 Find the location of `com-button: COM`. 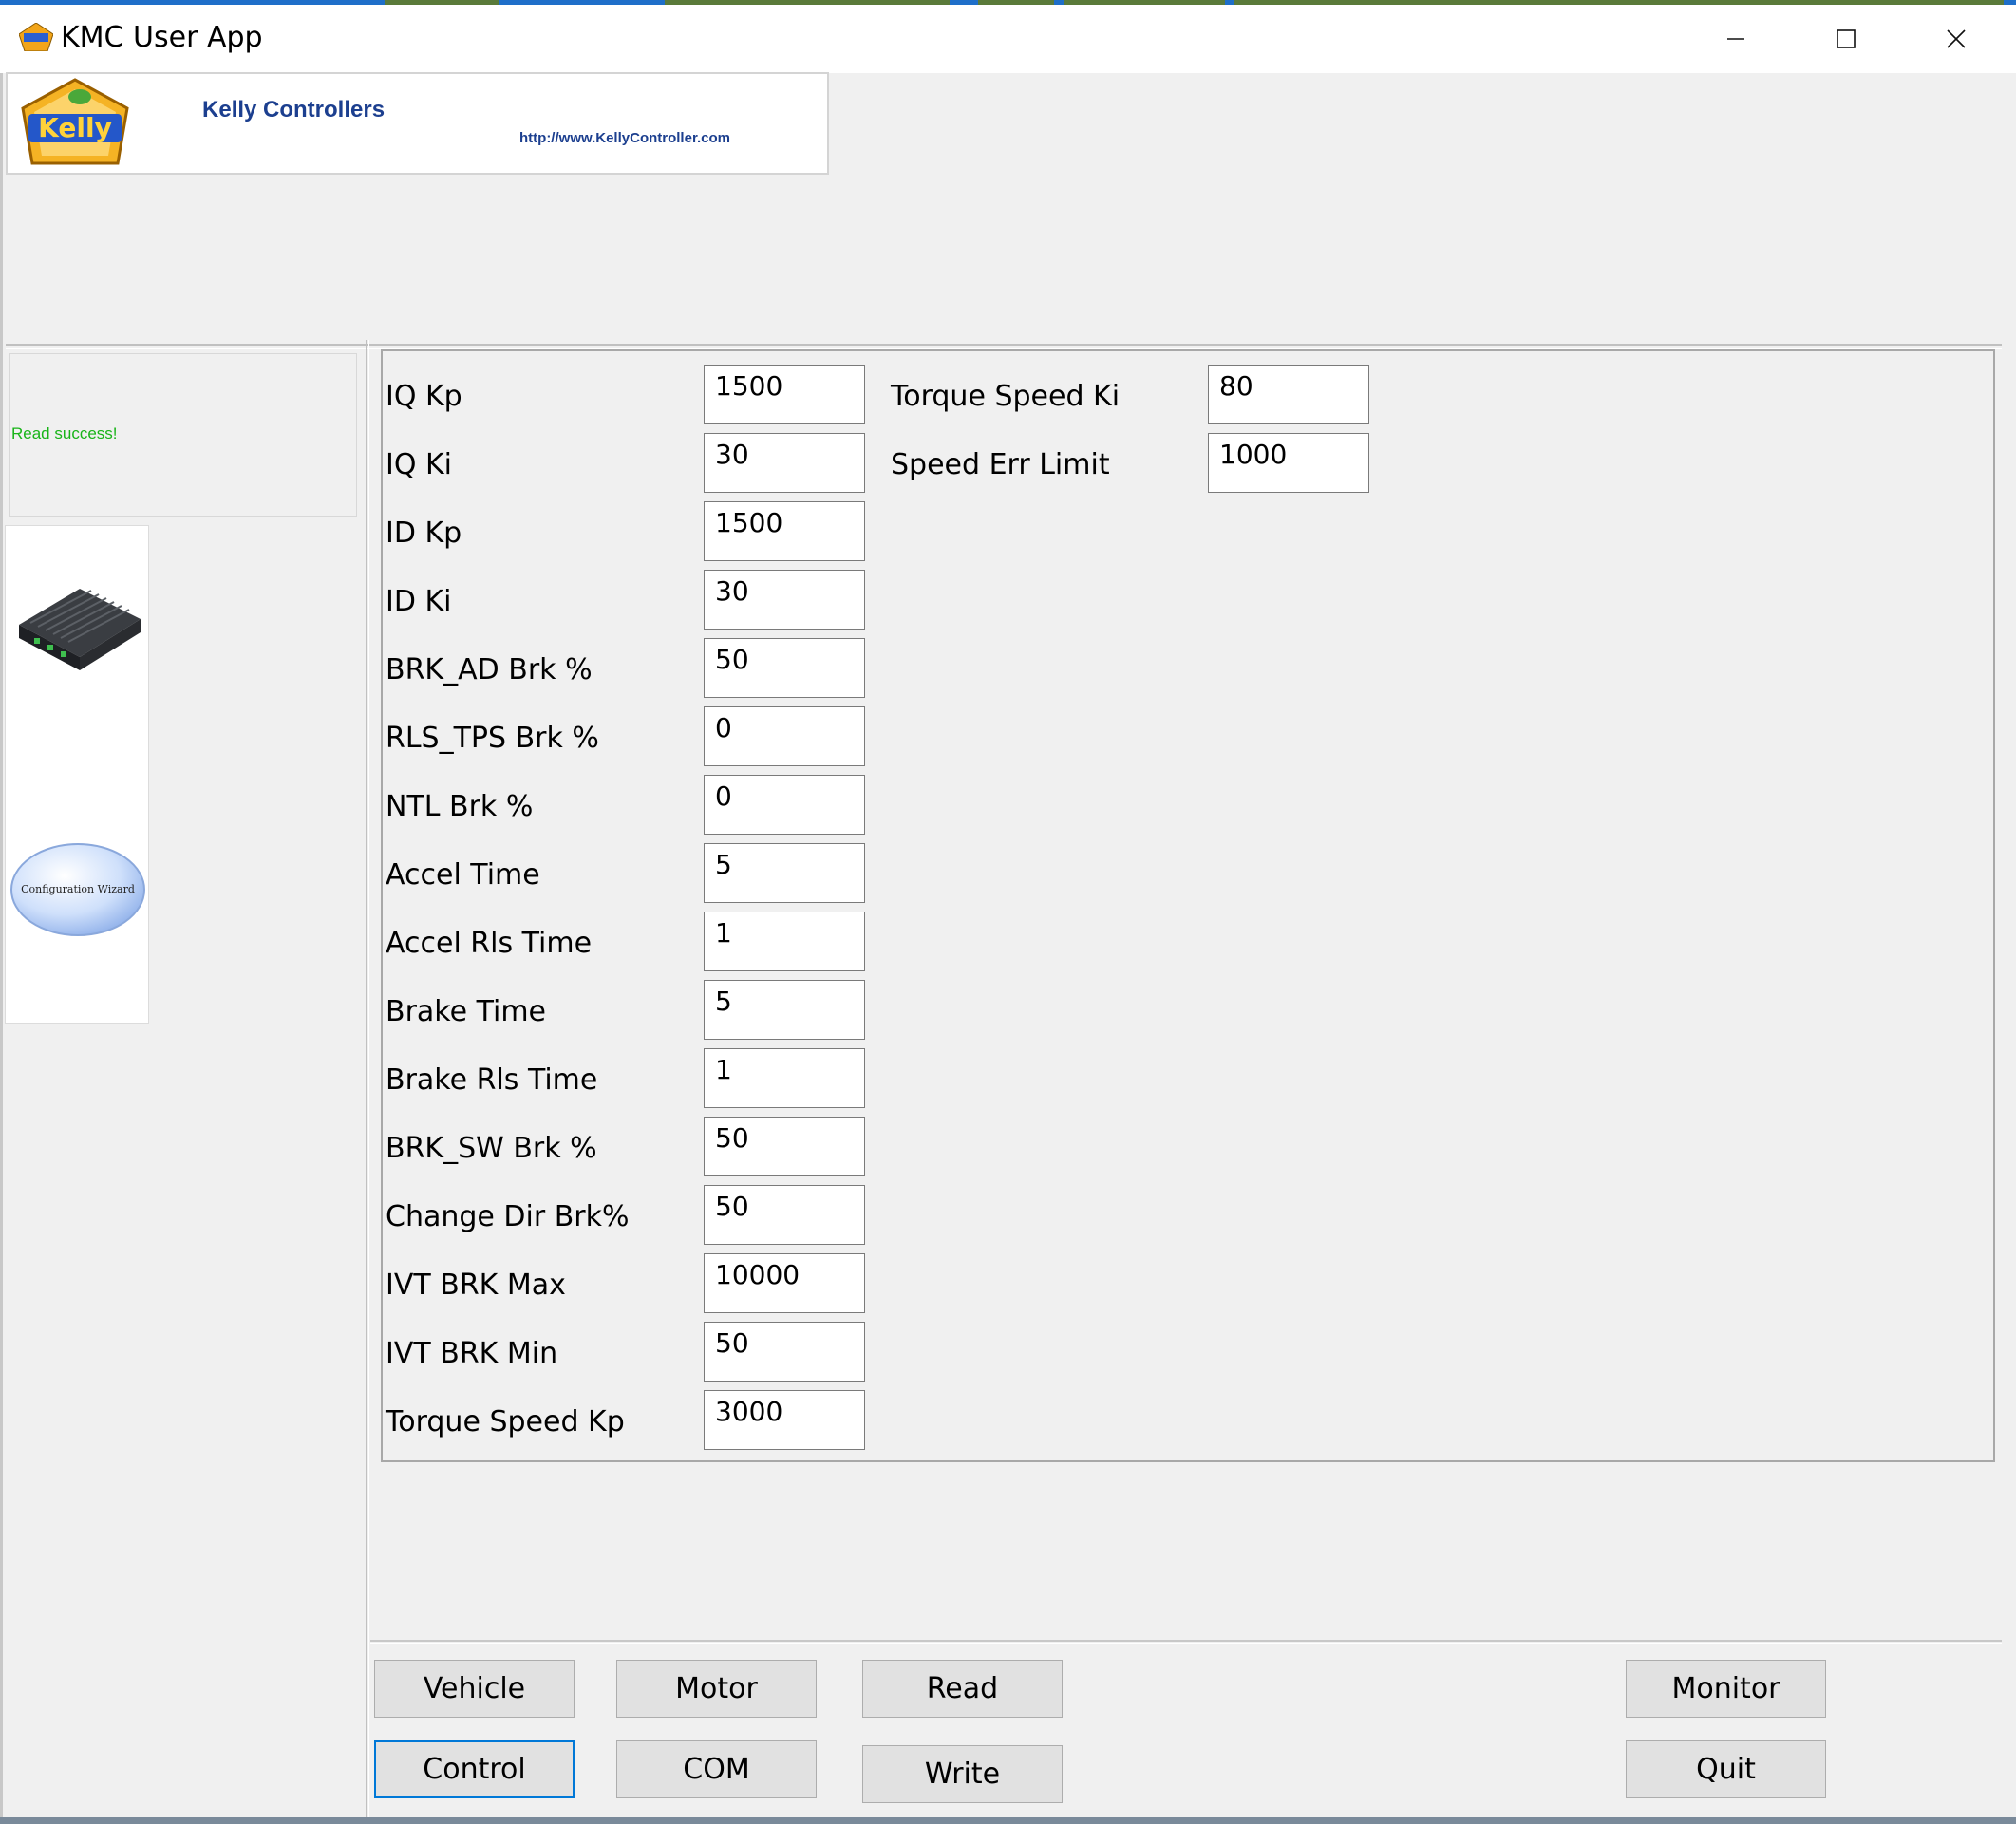

com-button: COM is located at coordinates (716, 1769).